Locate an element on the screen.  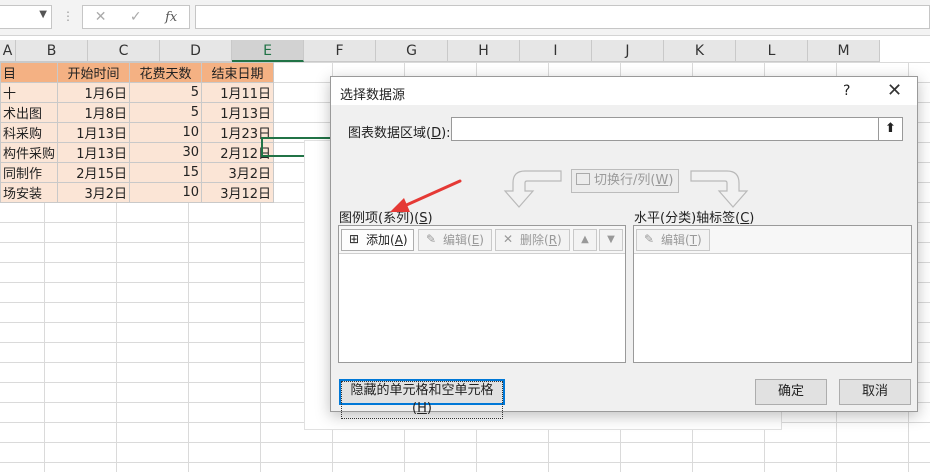
table-cell: 1月11日 is located at coordinates (238, 92).